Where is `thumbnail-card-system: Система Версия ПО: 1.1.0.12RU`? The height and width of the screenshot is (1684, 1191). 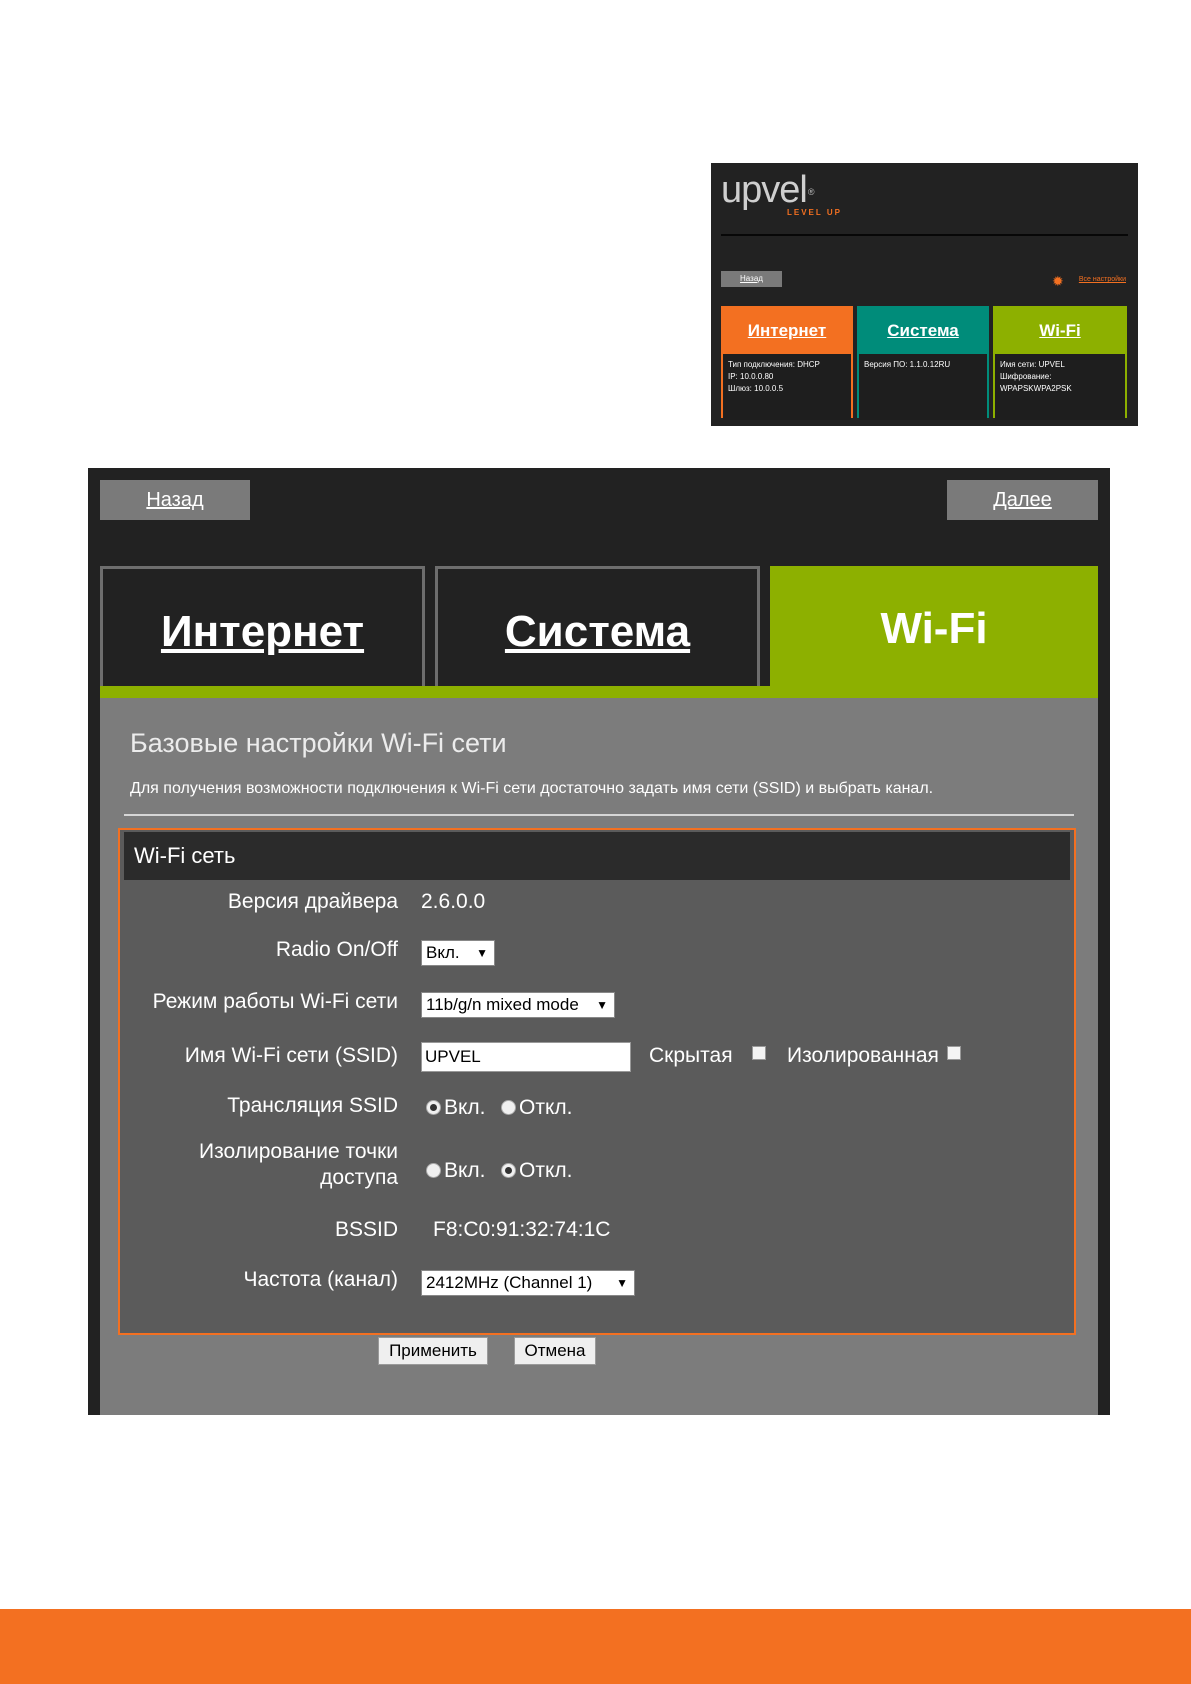 thumbnail-card-system: Система Версия ПО: 1.1.0.12RU is located at coordinates (923, 363).